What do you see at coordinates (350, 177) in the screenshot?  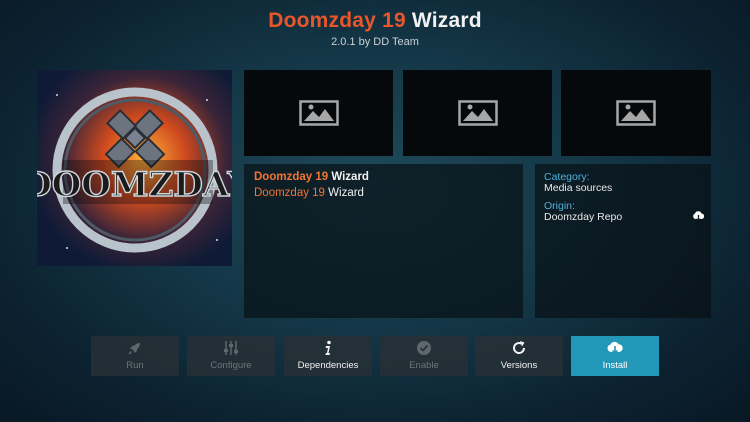 I see `description-heading-word: Wizard` at bounding box center [350, 177].